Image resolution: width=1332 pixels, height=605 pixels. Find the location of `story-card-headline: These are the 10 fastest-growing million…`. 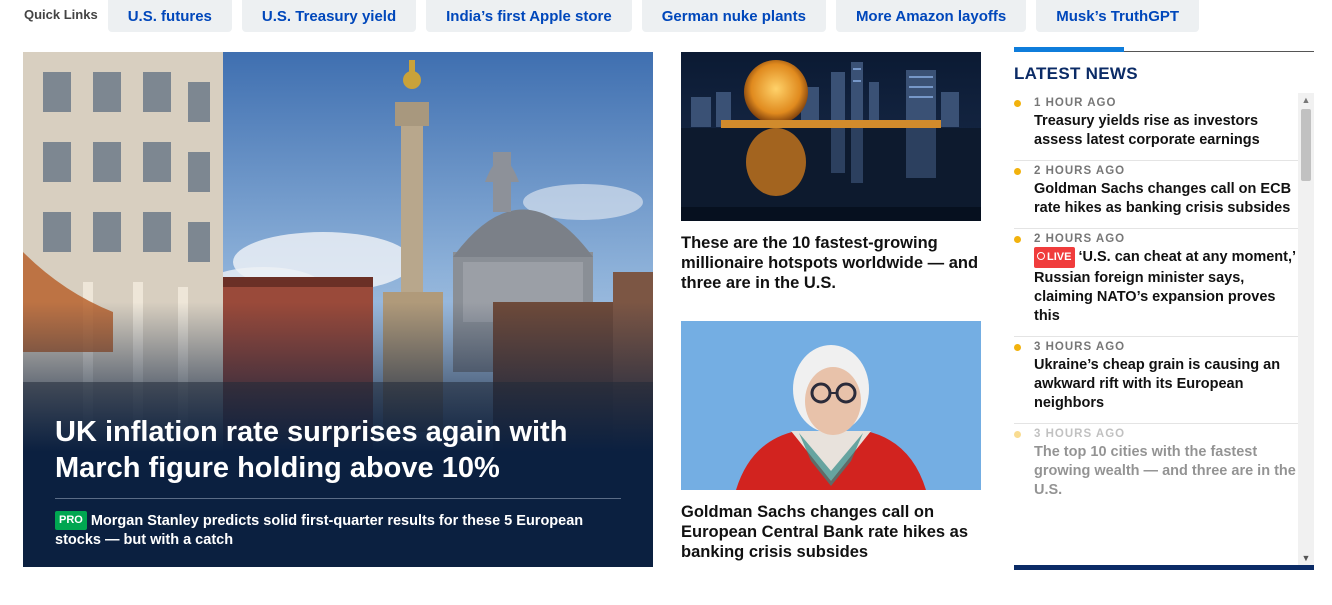

story-card-headline: These are the 10 fastest-growing million… is located at coordinates (831, 263).